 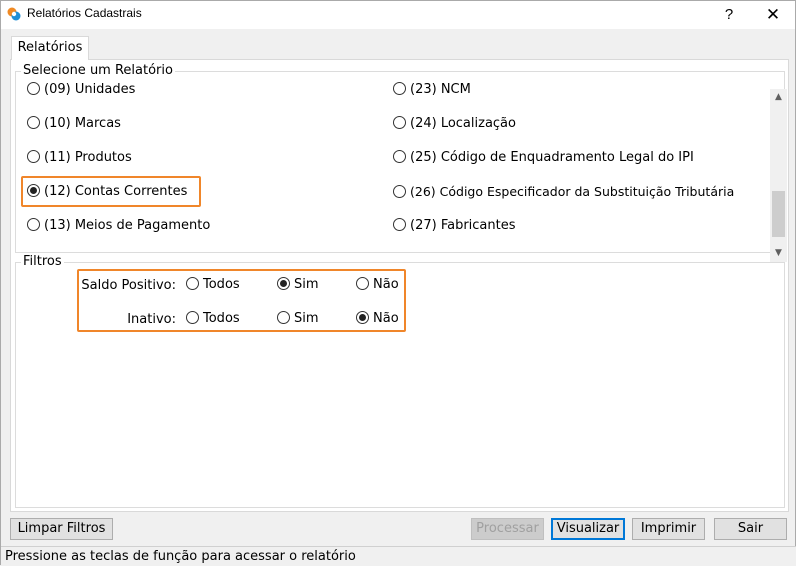 I want to click on imprimir-button: Imprimir, so click(x=668, y=529).